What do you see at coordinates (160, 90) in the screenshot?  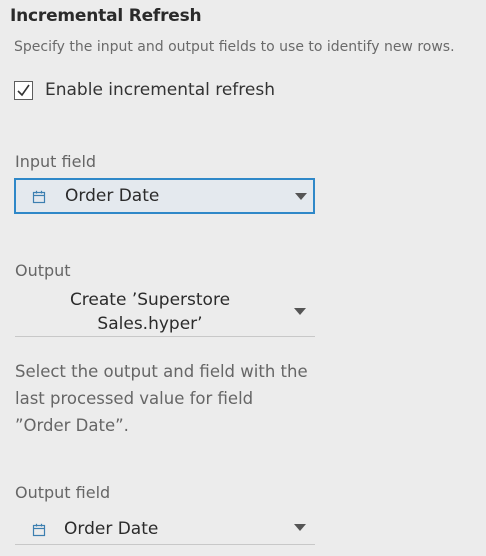 I see `enable-incremental-refresh-label: Enable incremental refresh` at bounding box center [160, 90].